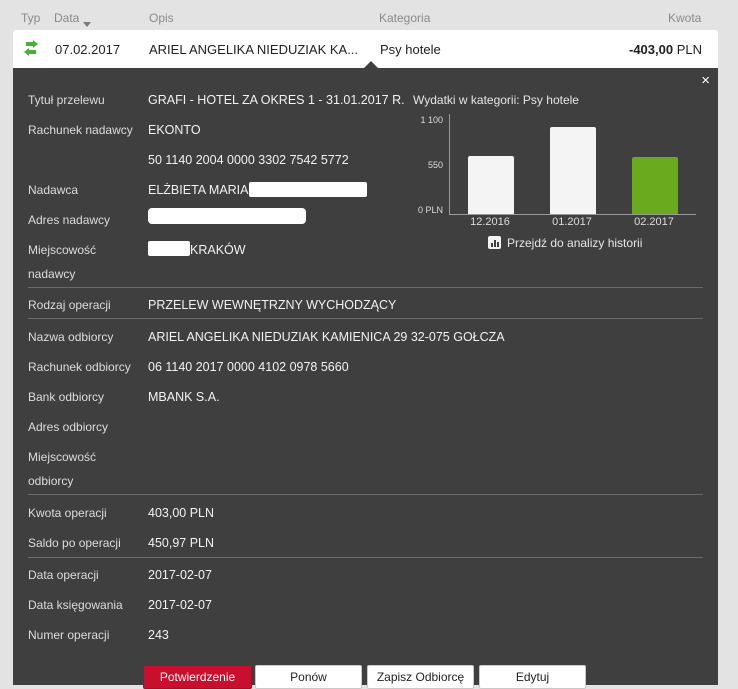  I want to click on adres-odbiorcy-label: Adres odbiorcy, so click(68, 427).